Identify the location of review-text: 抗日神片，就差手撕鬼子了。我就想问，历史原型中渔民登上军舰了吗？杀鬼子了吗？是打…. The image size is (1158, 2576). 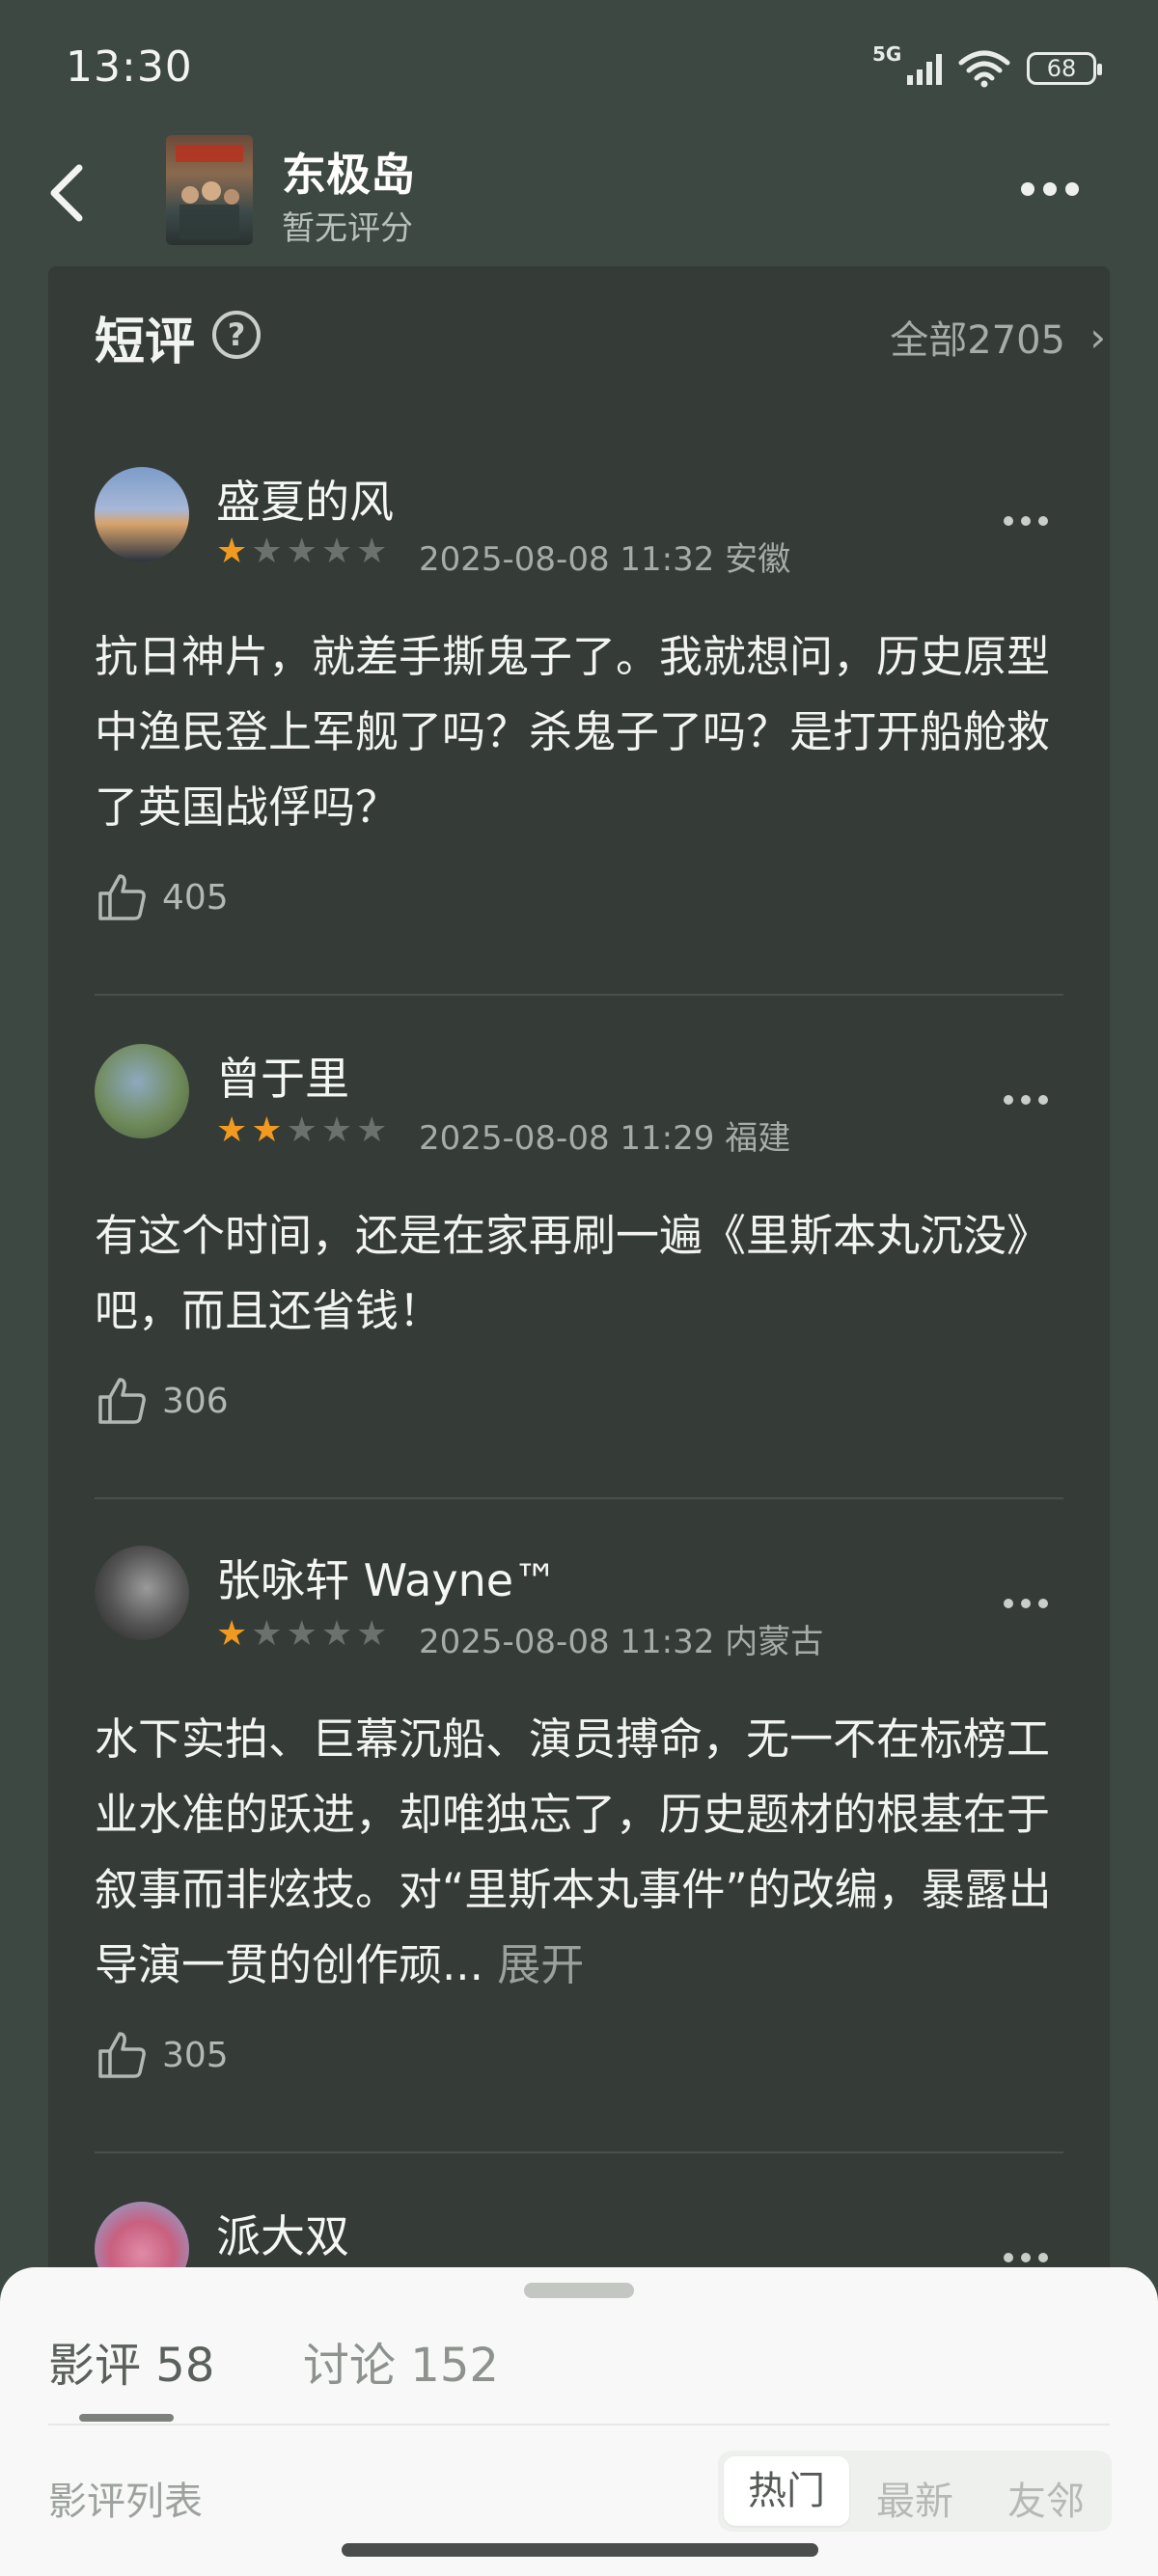
(577, 732).